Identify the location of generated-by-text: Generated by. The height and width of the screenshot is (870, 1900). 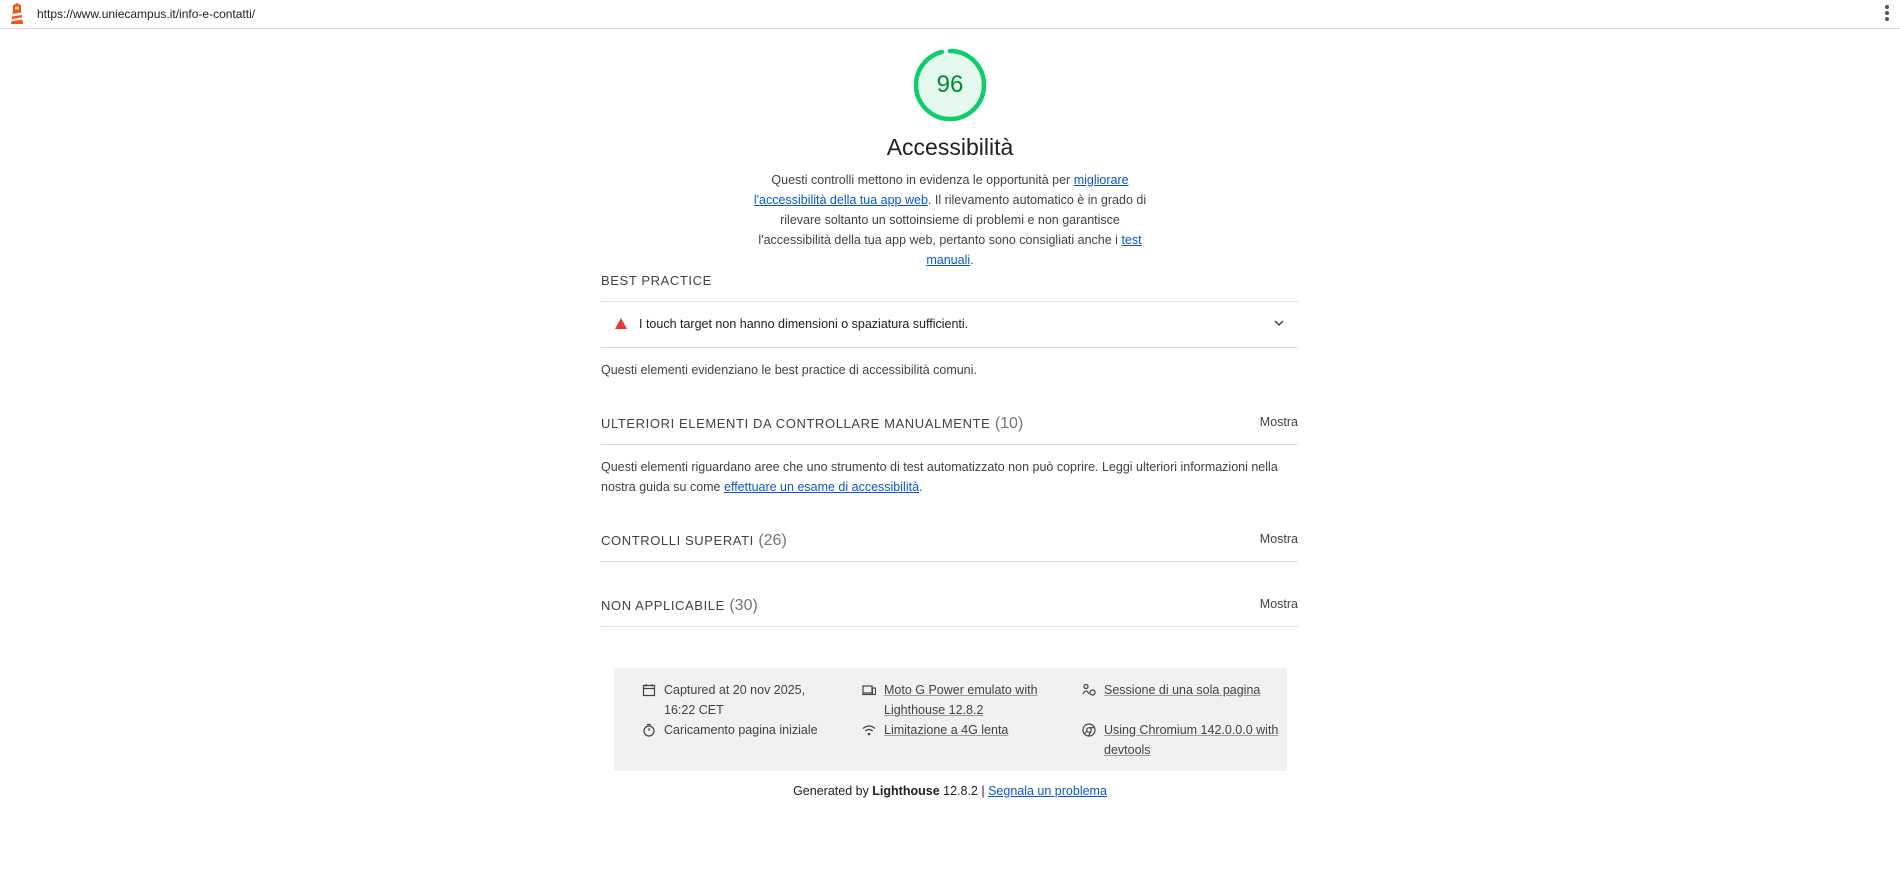
(833, 791).